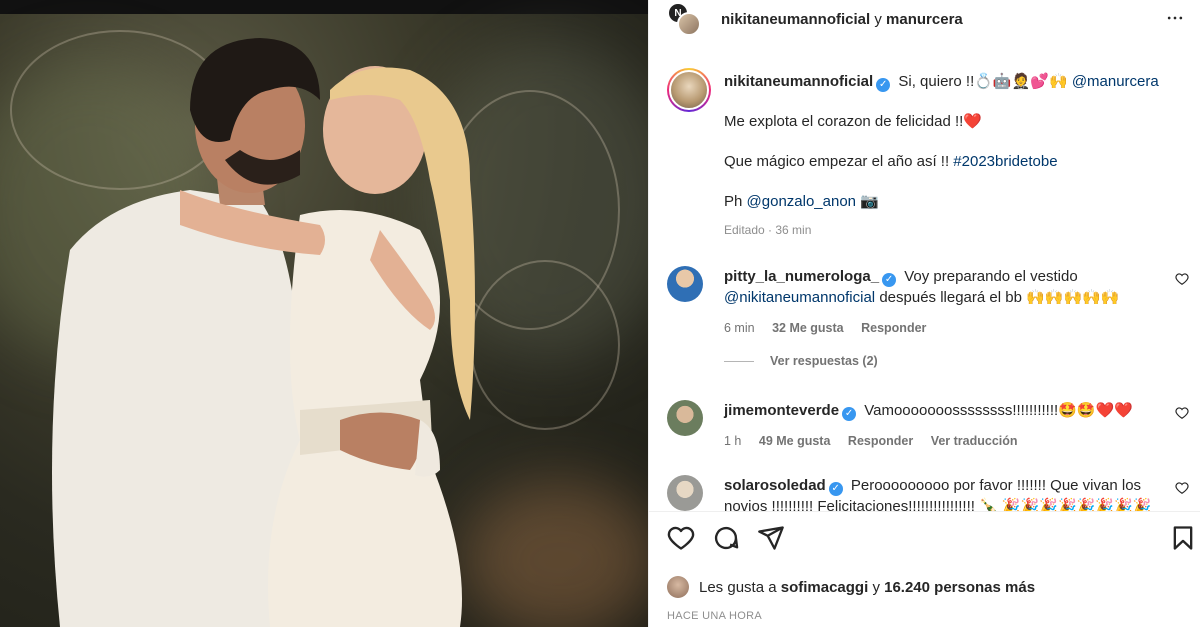 The height and width of the screenshot is (627, 1200). I want to click on caption-mention-link: @manurcera, so click(1115, 81).